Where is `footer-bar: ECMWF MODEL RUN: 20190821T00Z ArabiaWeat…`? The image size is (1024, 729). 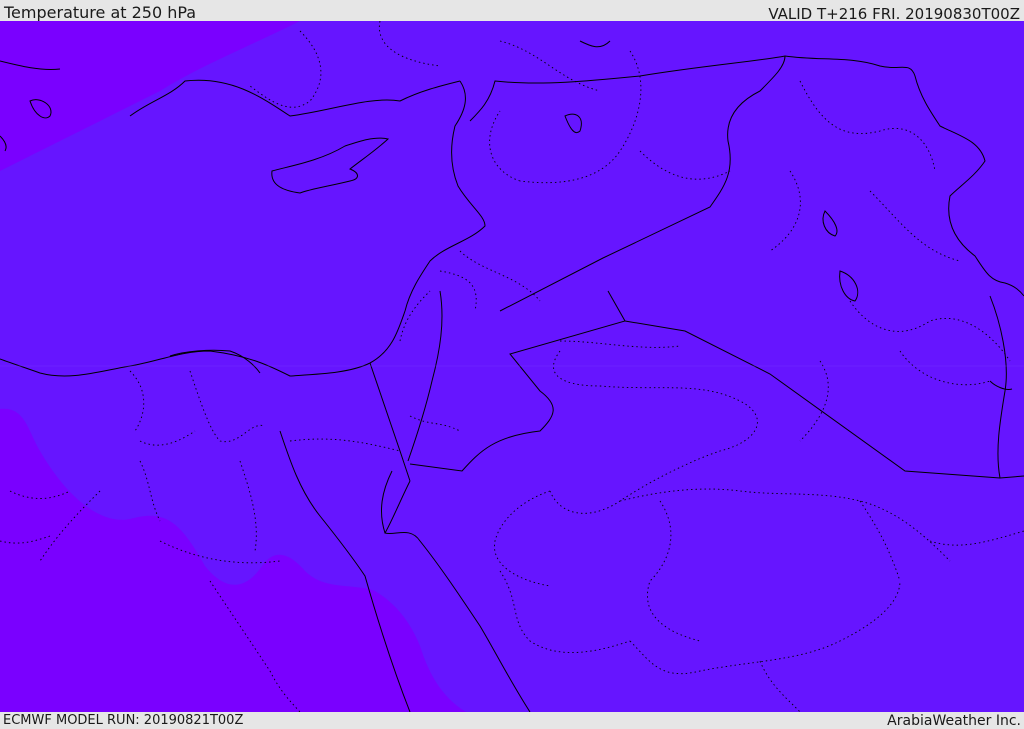
footer-bar: ECMWF MODEL RUN: 20190821T00Z ArabiaWeat… is located at coordinates (512, 720).